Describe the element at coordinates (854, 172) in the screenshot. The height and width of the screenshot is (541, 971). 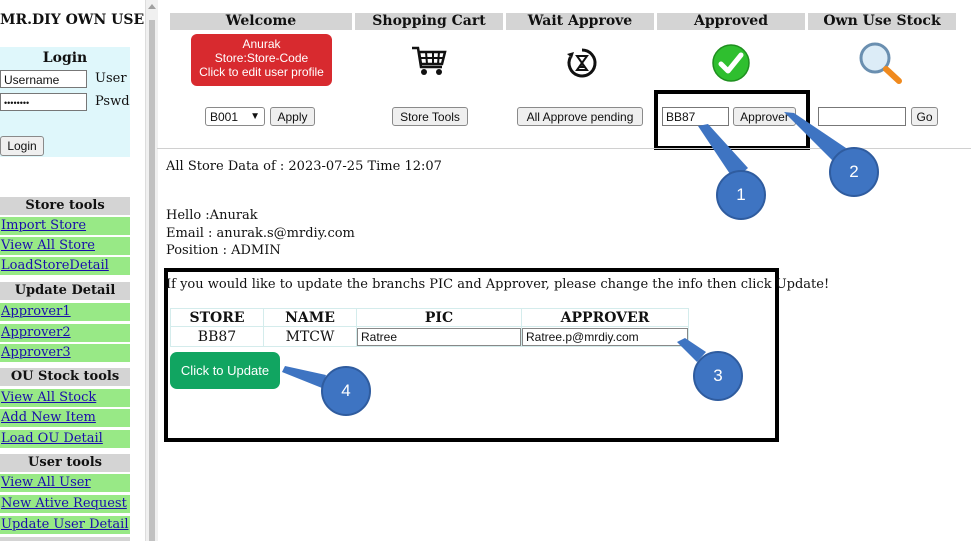
I see `callout-2: 2` at that location.